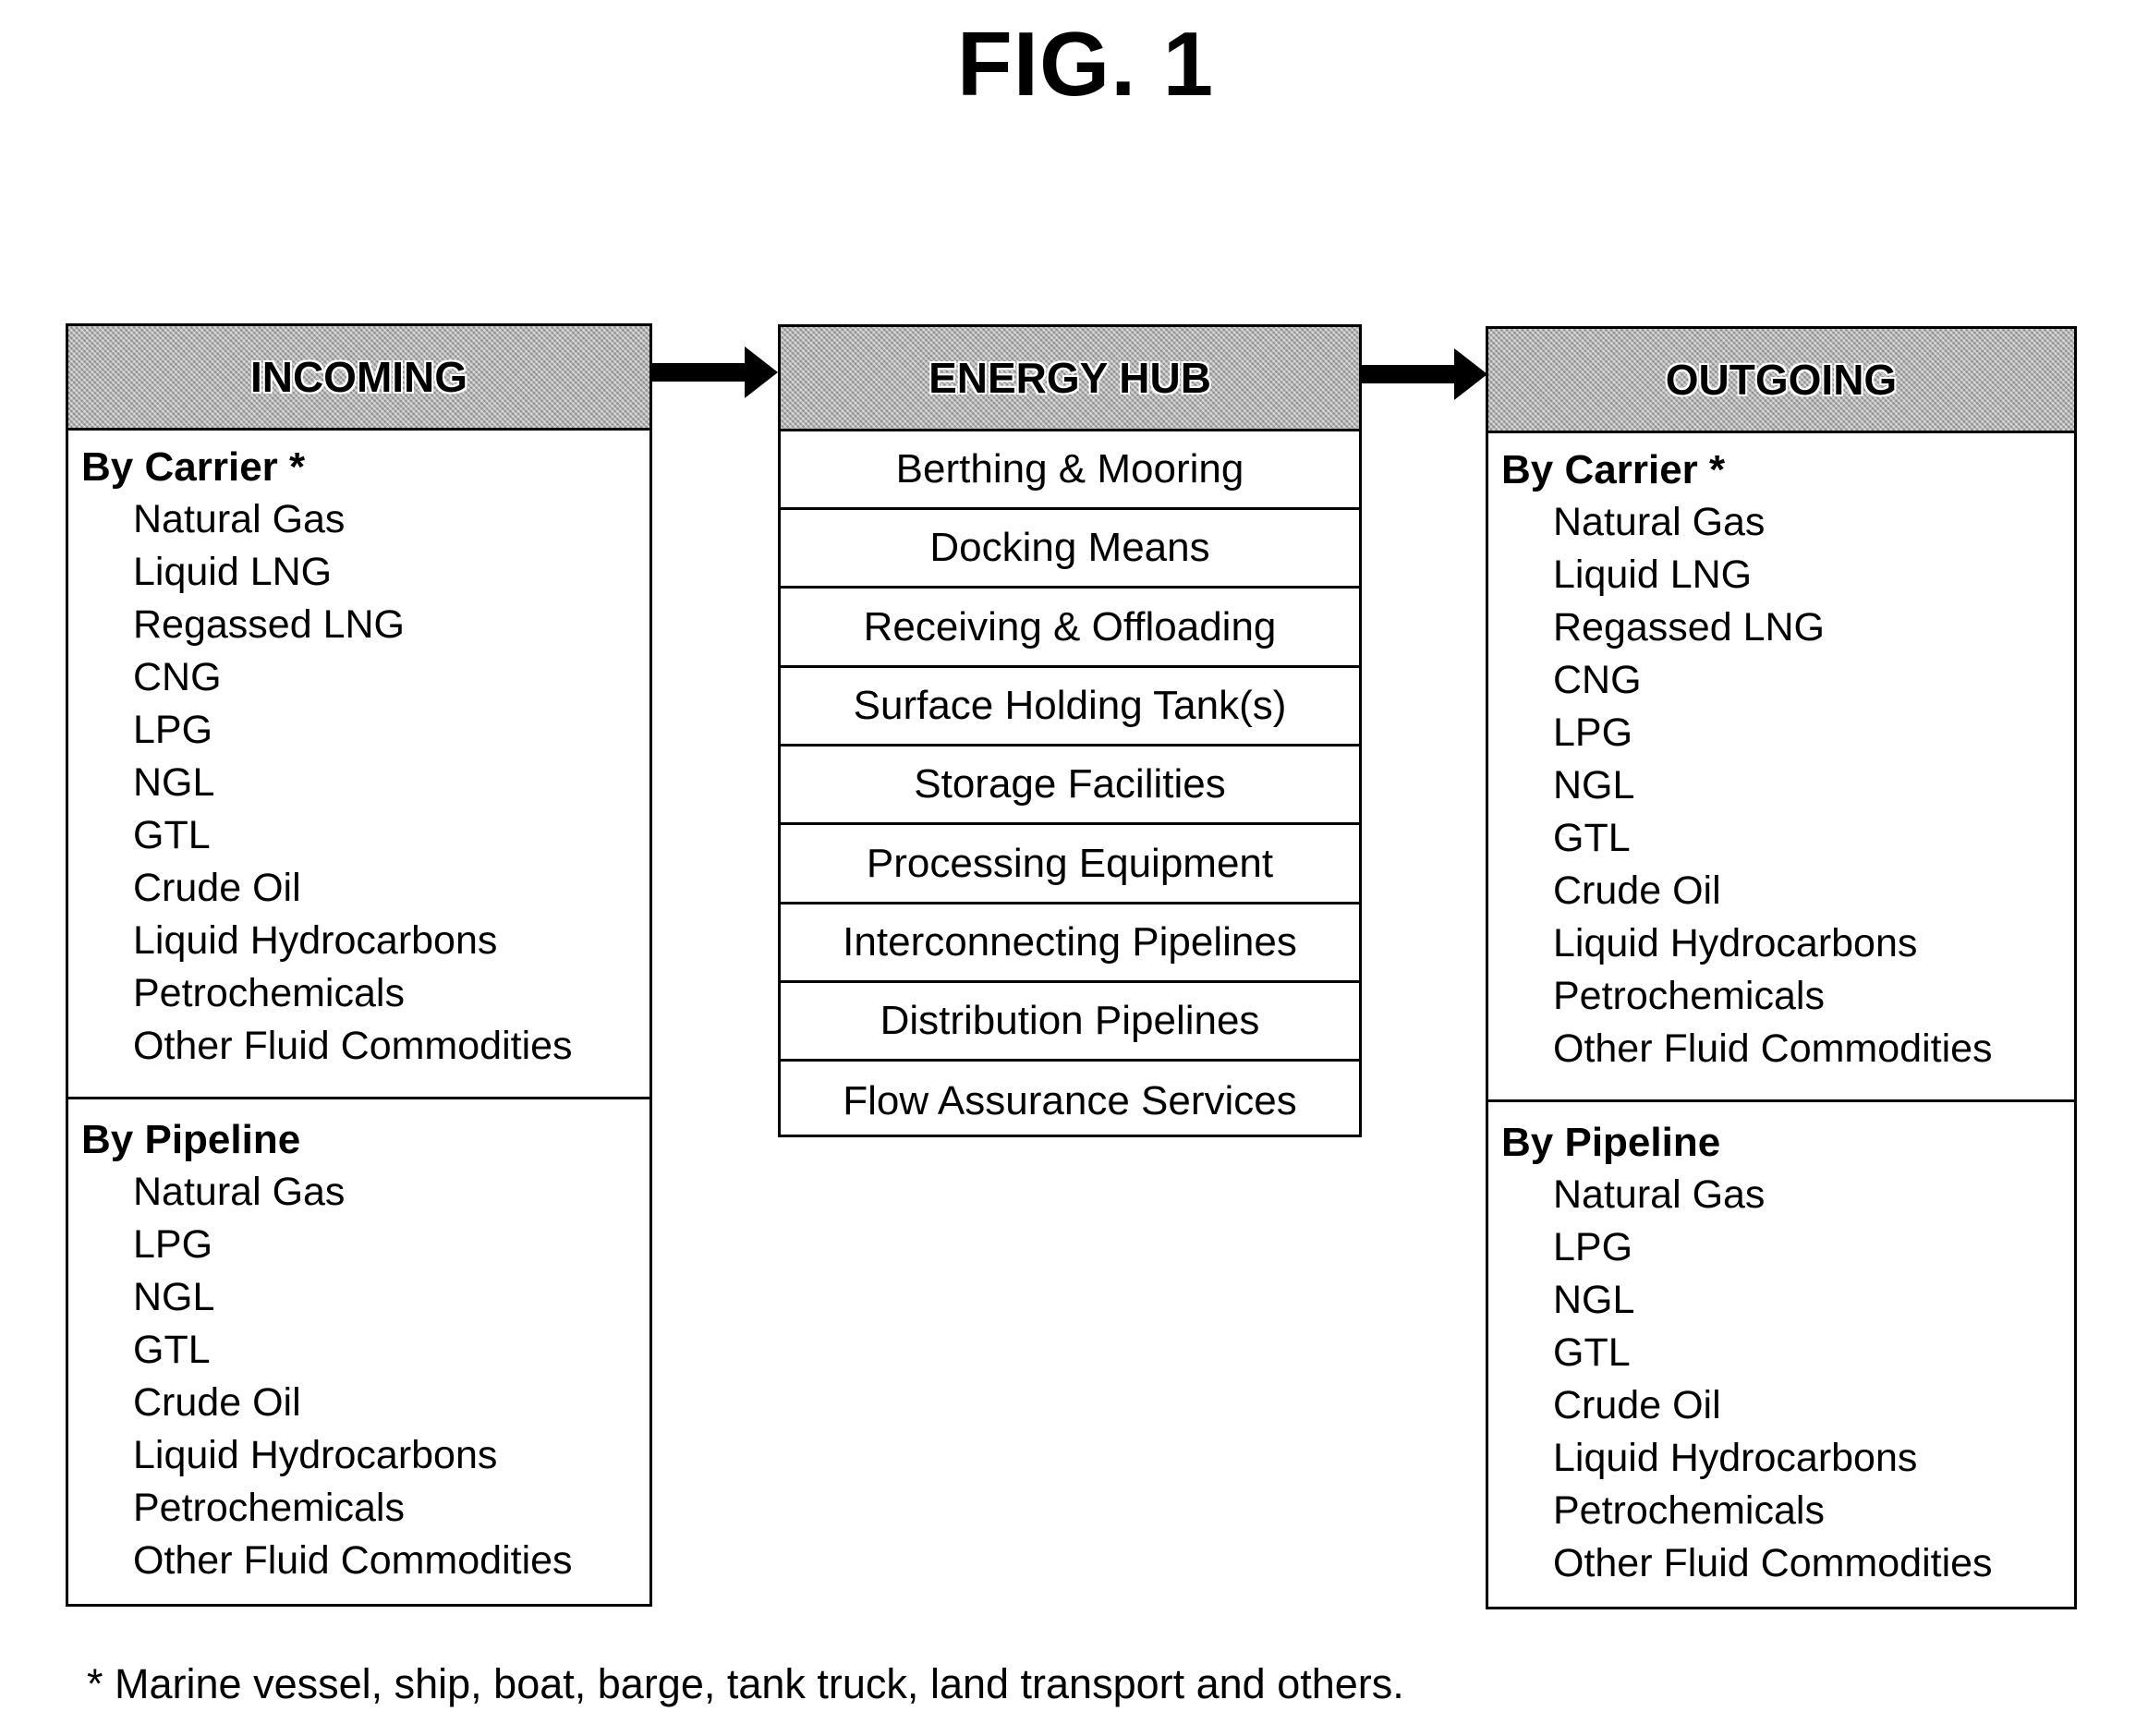  Describe the element at coordinates (1086, 64) in the screenshot. I see `figure-title: FIG. 1` at that location.